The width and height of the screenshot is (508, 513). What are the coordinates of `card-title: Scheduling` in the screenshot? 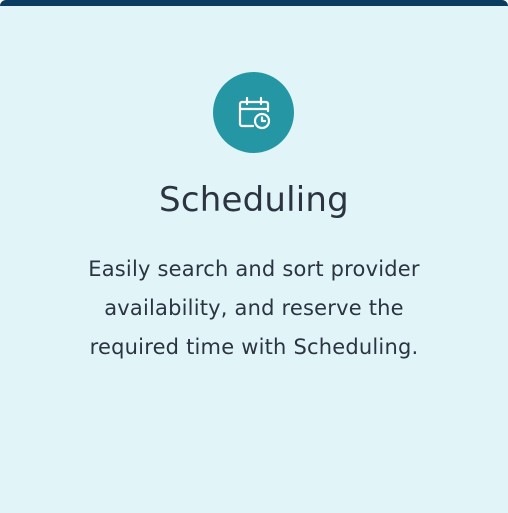 It's located at (254, 200).